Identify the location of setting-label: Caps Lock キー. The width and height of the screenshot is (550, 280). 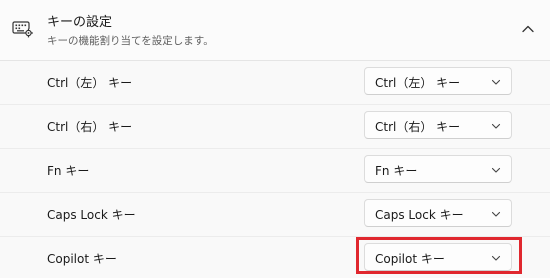
(91, 215).